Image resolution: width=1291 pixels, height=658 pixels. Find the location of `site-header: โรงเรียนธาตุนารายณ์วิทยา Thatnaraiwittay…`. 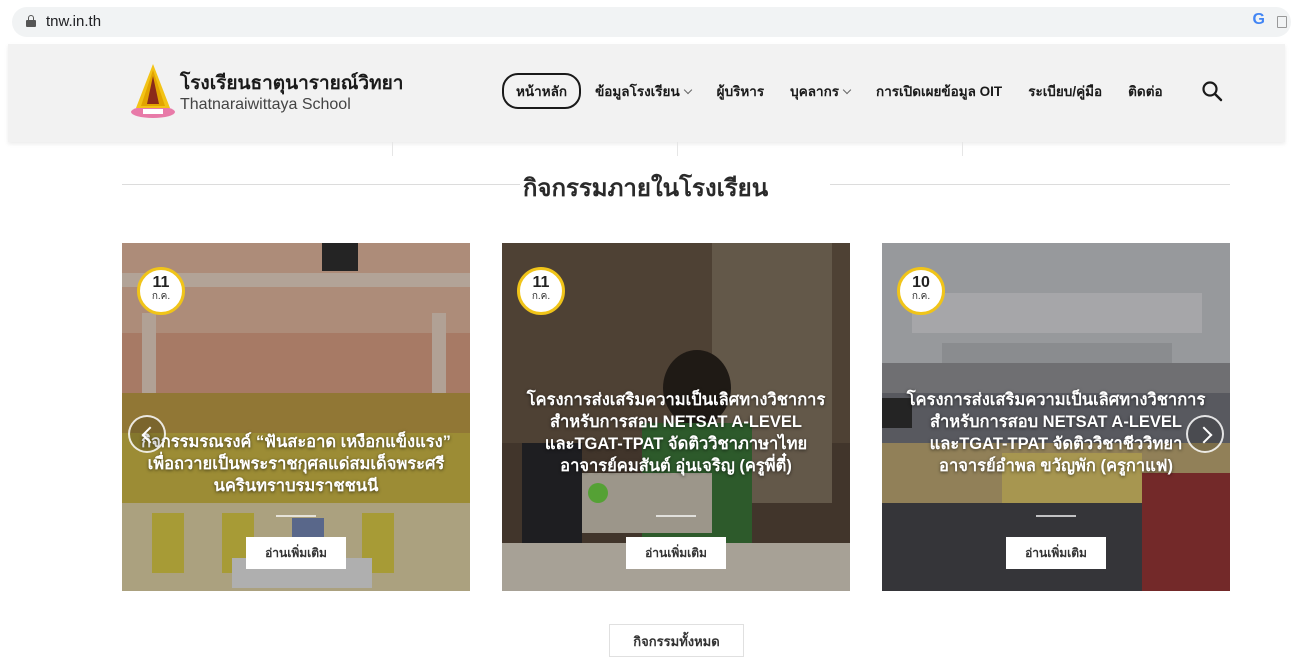

site-header: โรงเรียนธาตุนารายณ์วิทยา Thatnaraiwittay… is located at coordinates (646, 93).